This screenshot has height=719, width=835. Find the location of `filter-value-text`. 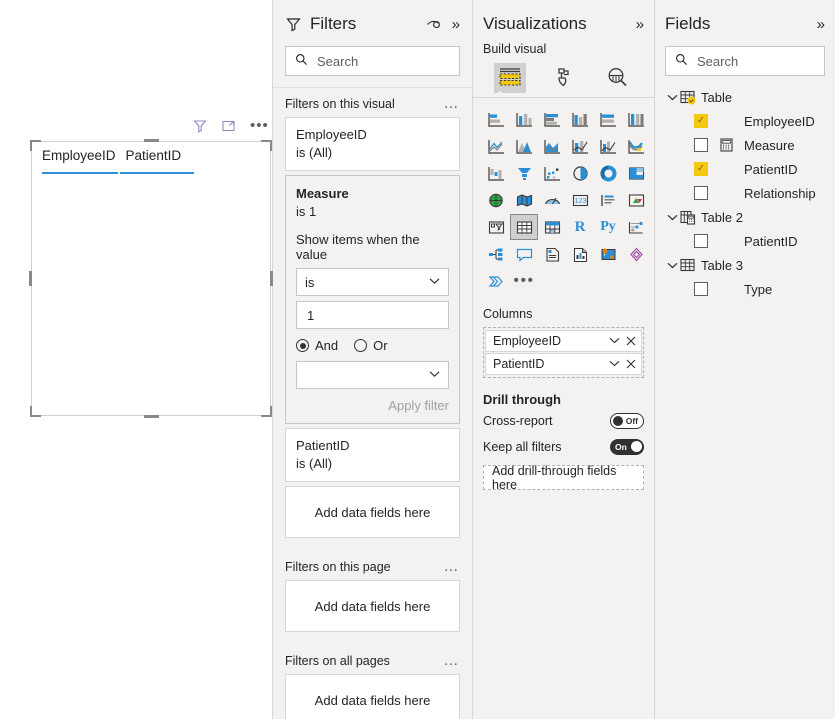

filter-value-text is located at coordinates (372, 315).